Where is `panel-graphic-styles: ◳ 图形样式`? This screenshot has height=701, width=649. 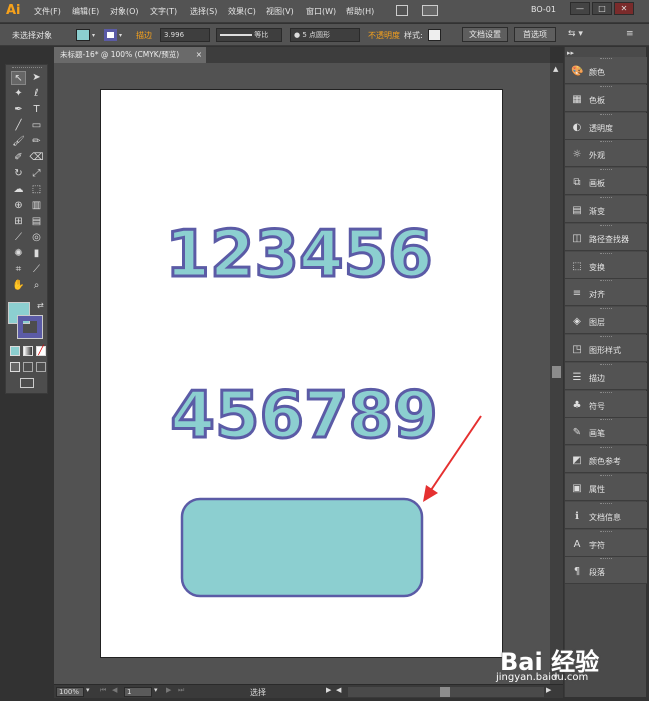
panel-graphic-styles: ◳ 图形样式 is located at coordinates (606, 348).